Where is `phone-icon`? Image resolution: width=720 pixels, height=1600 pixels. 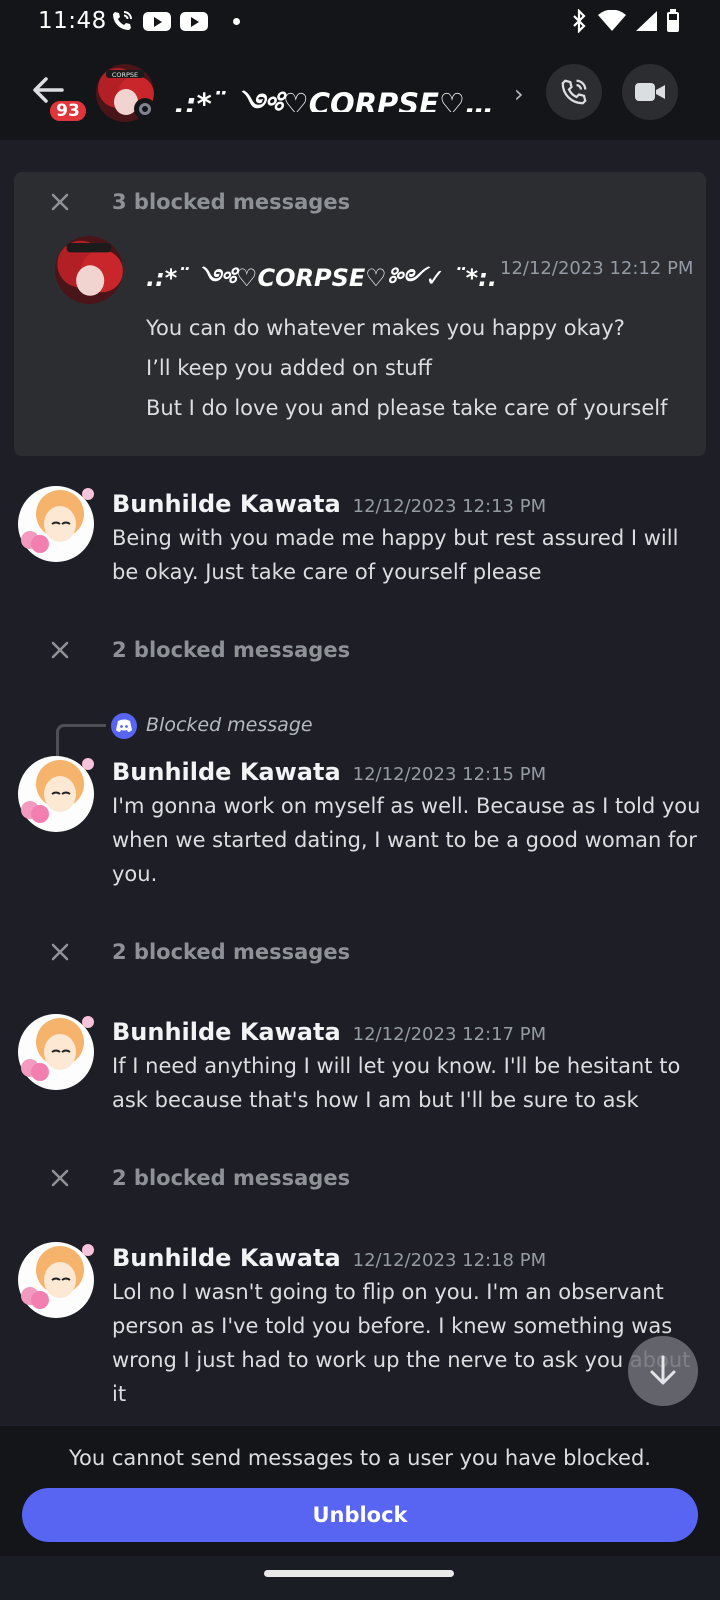
phone-icon is located at coordinates (574, 92).